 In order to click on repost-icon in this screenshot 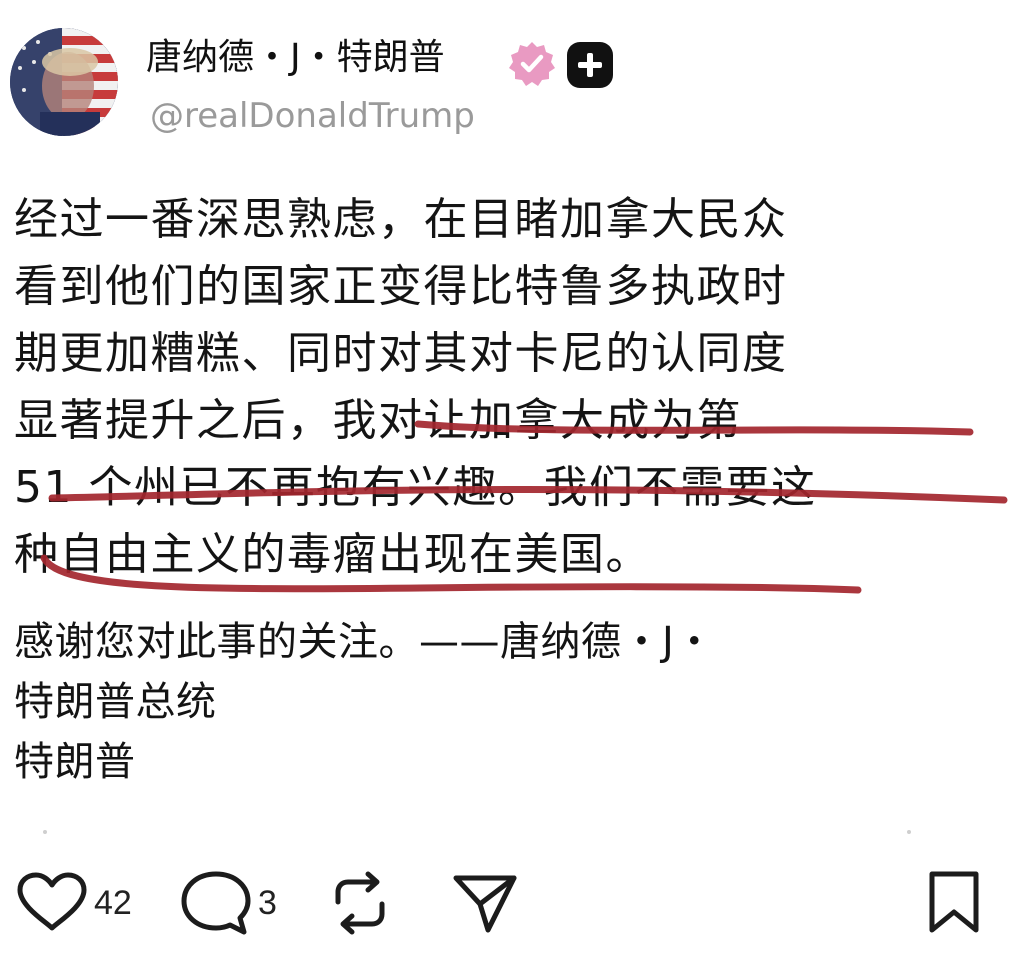, I will do `click(360, 903)`.